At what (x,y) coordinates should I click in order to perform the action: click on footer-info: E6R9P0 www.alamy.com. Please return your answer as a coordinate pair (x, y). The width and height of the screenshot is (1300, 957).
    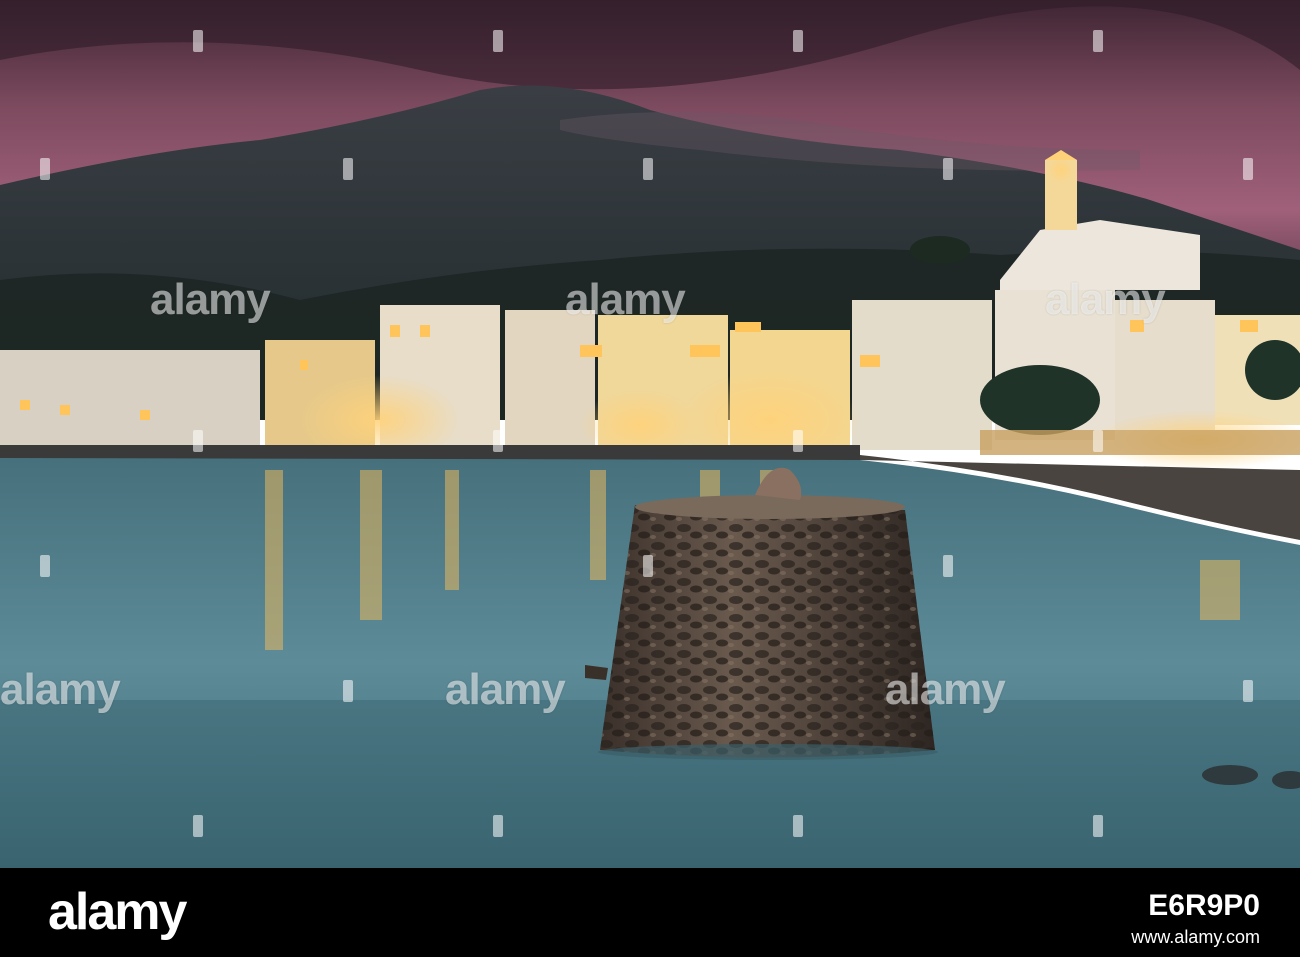
    Looking at the image, I should click on (1195, 919).